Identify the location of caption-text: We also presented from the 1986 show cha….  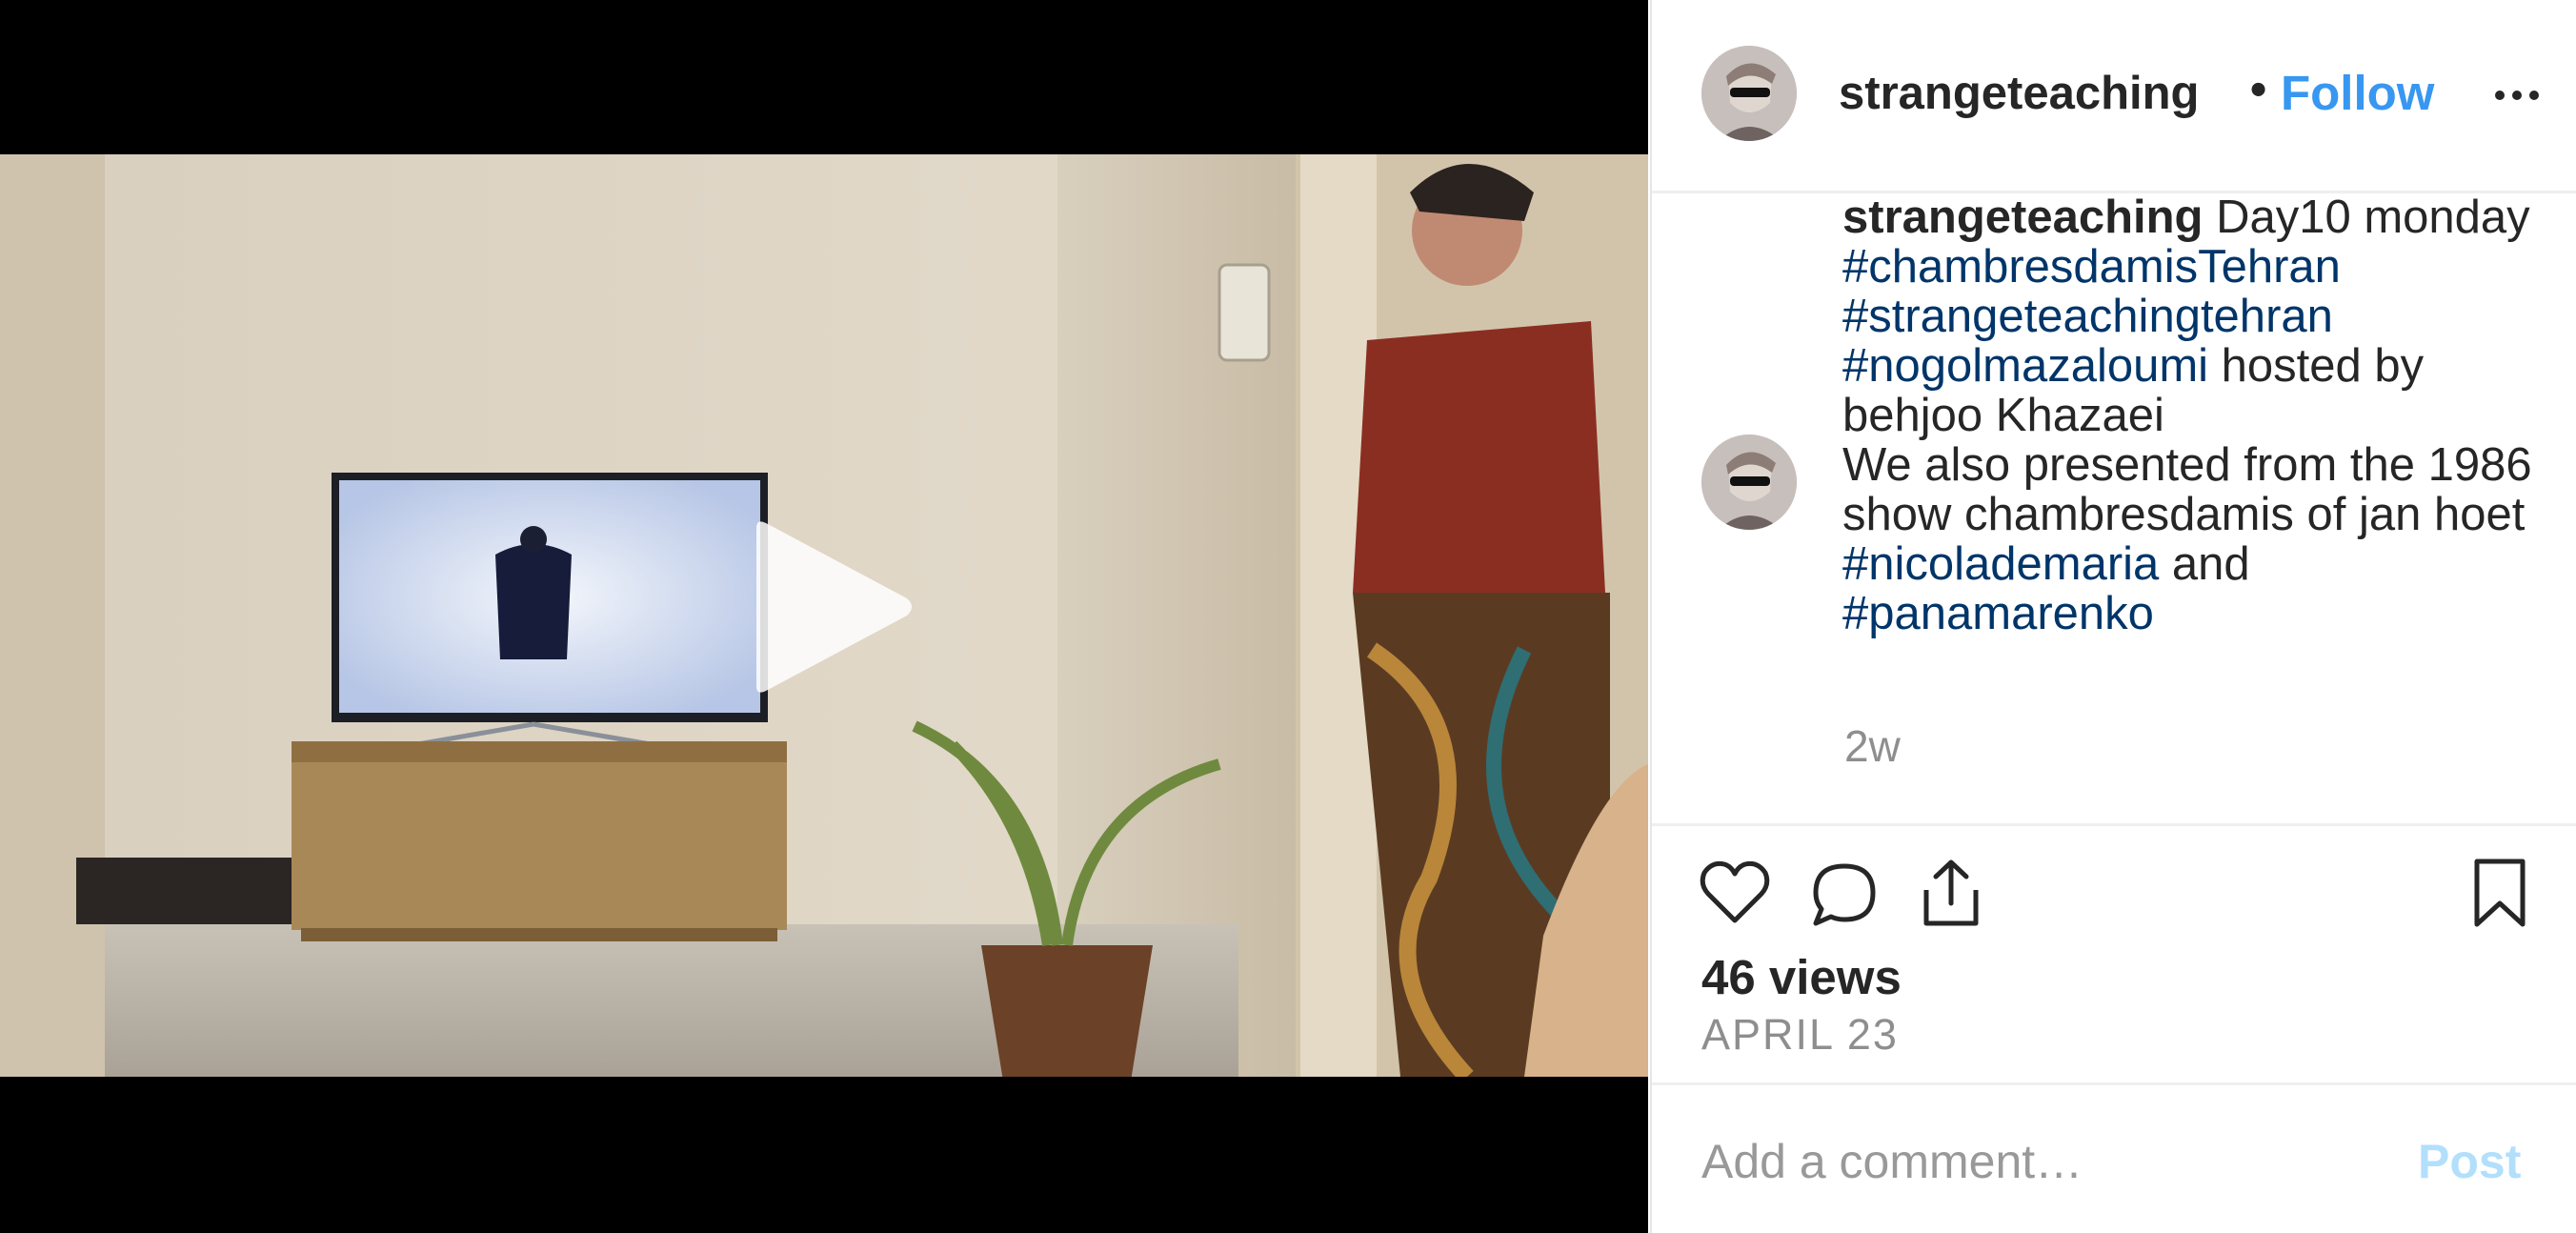
(2187, 489).